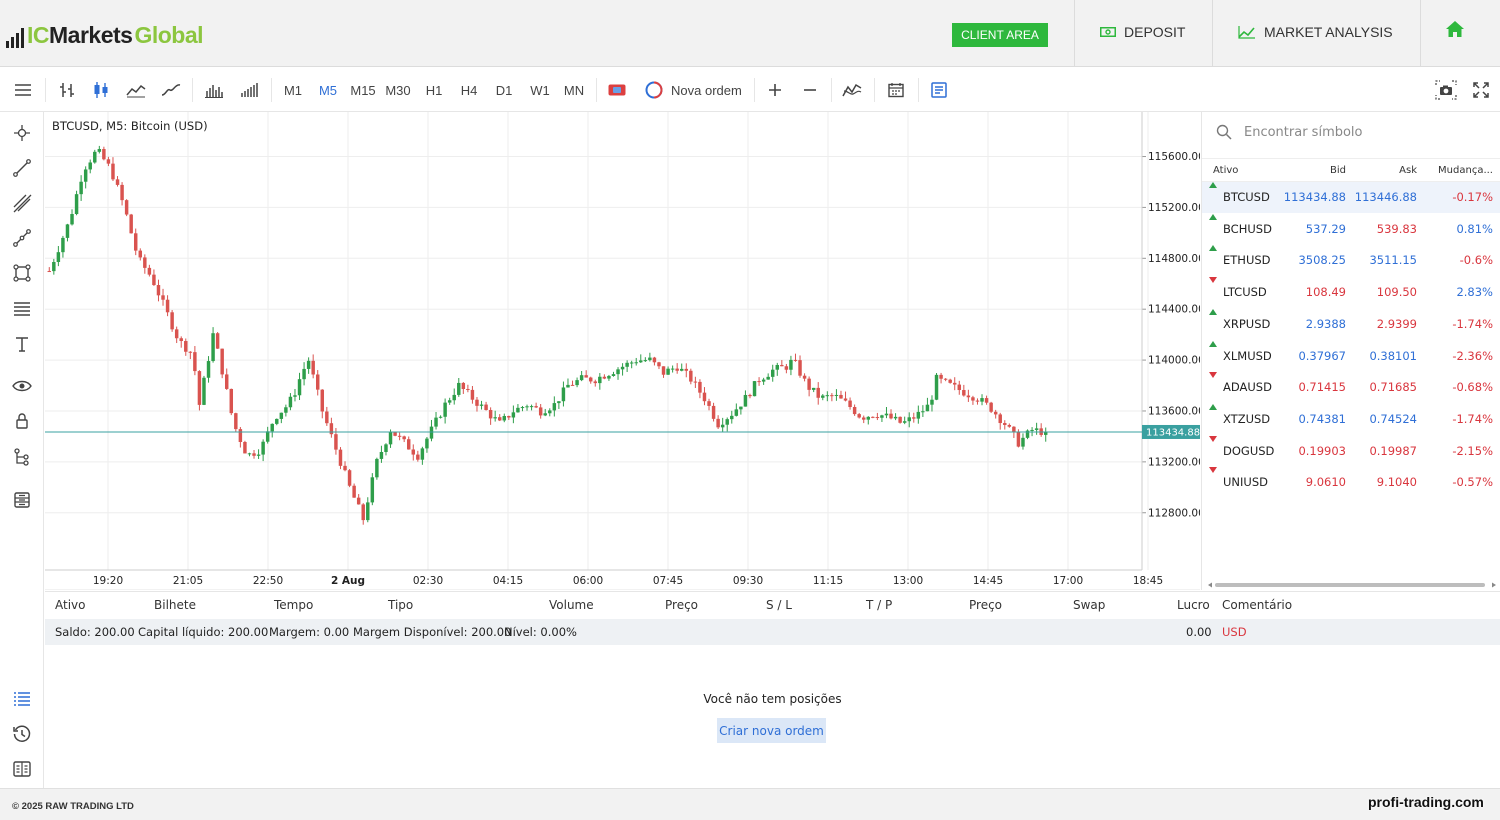 Image resolution: width=1500 pixels, height=820 pixels. Describe the element at coordinates (896, 90) in the screenshot. I see `calendar-button` at that location.